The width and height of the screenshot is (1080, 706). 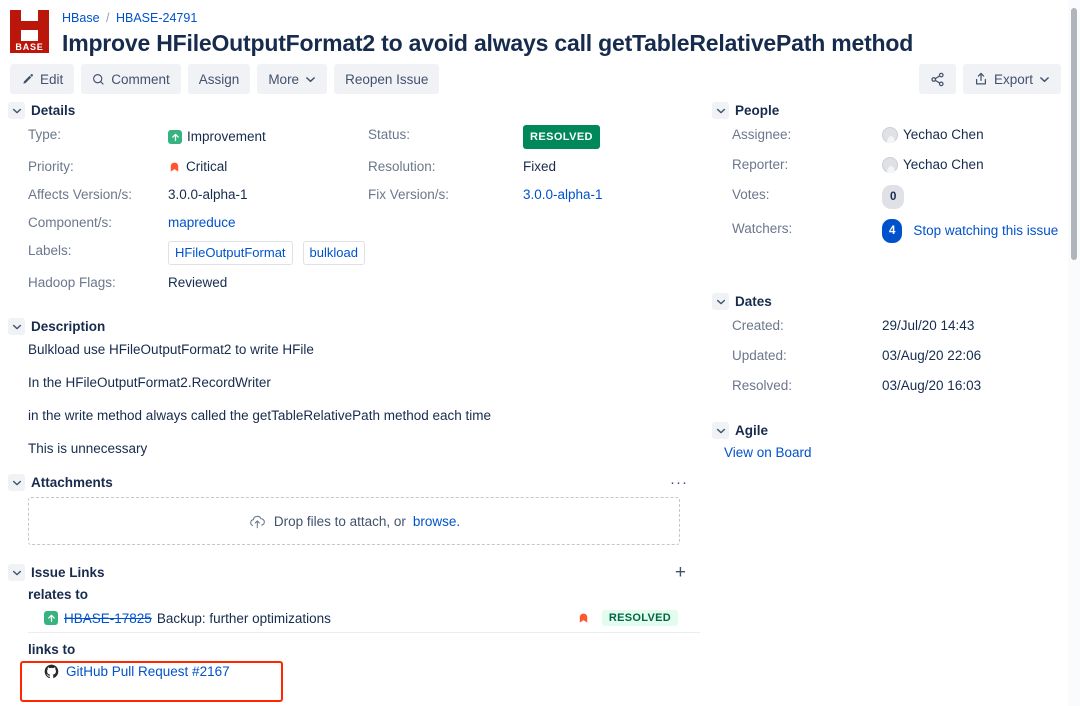 I want to click on component-link: mapreduce, so click(x=202, y=223).